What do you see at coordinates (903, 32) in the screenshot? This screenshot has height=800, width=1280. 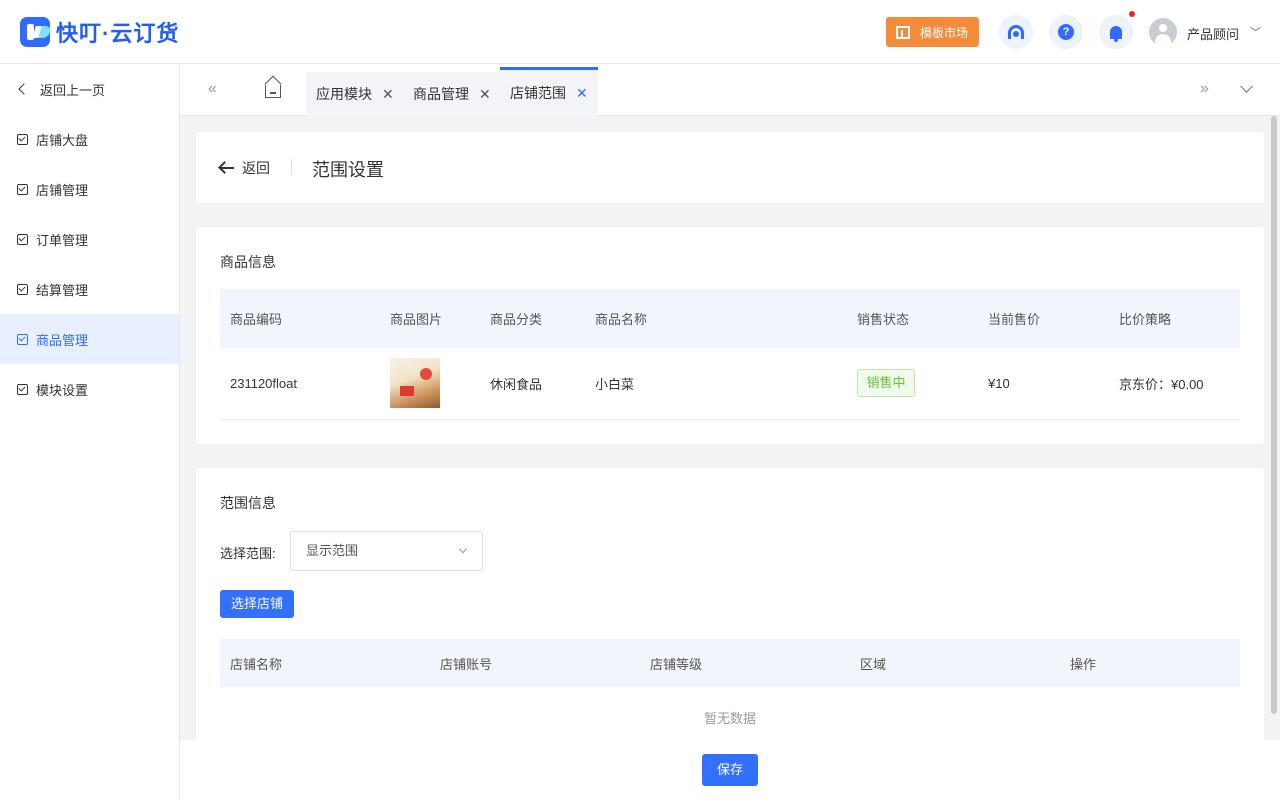 I see `template-icon` at bounding box center [903, 32].